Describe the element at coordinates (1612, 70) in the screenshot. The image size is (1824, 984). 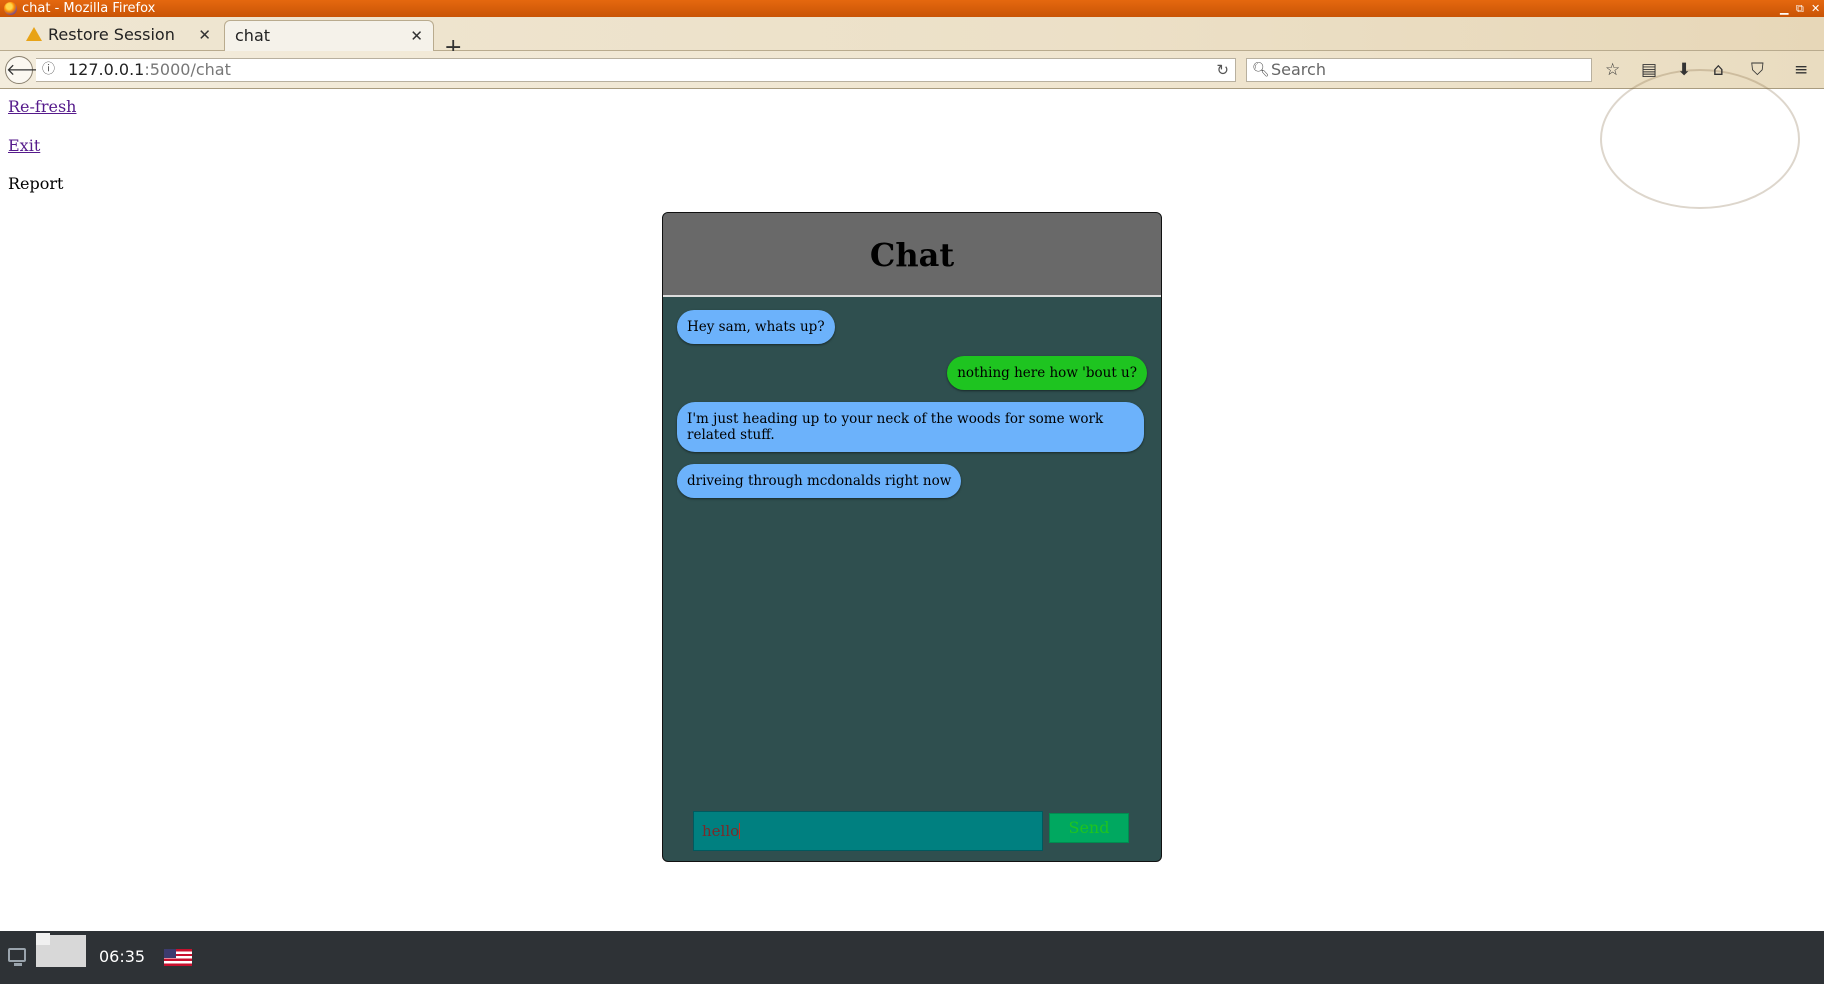
I see `bookmark-star-icon: ☆` at that location.